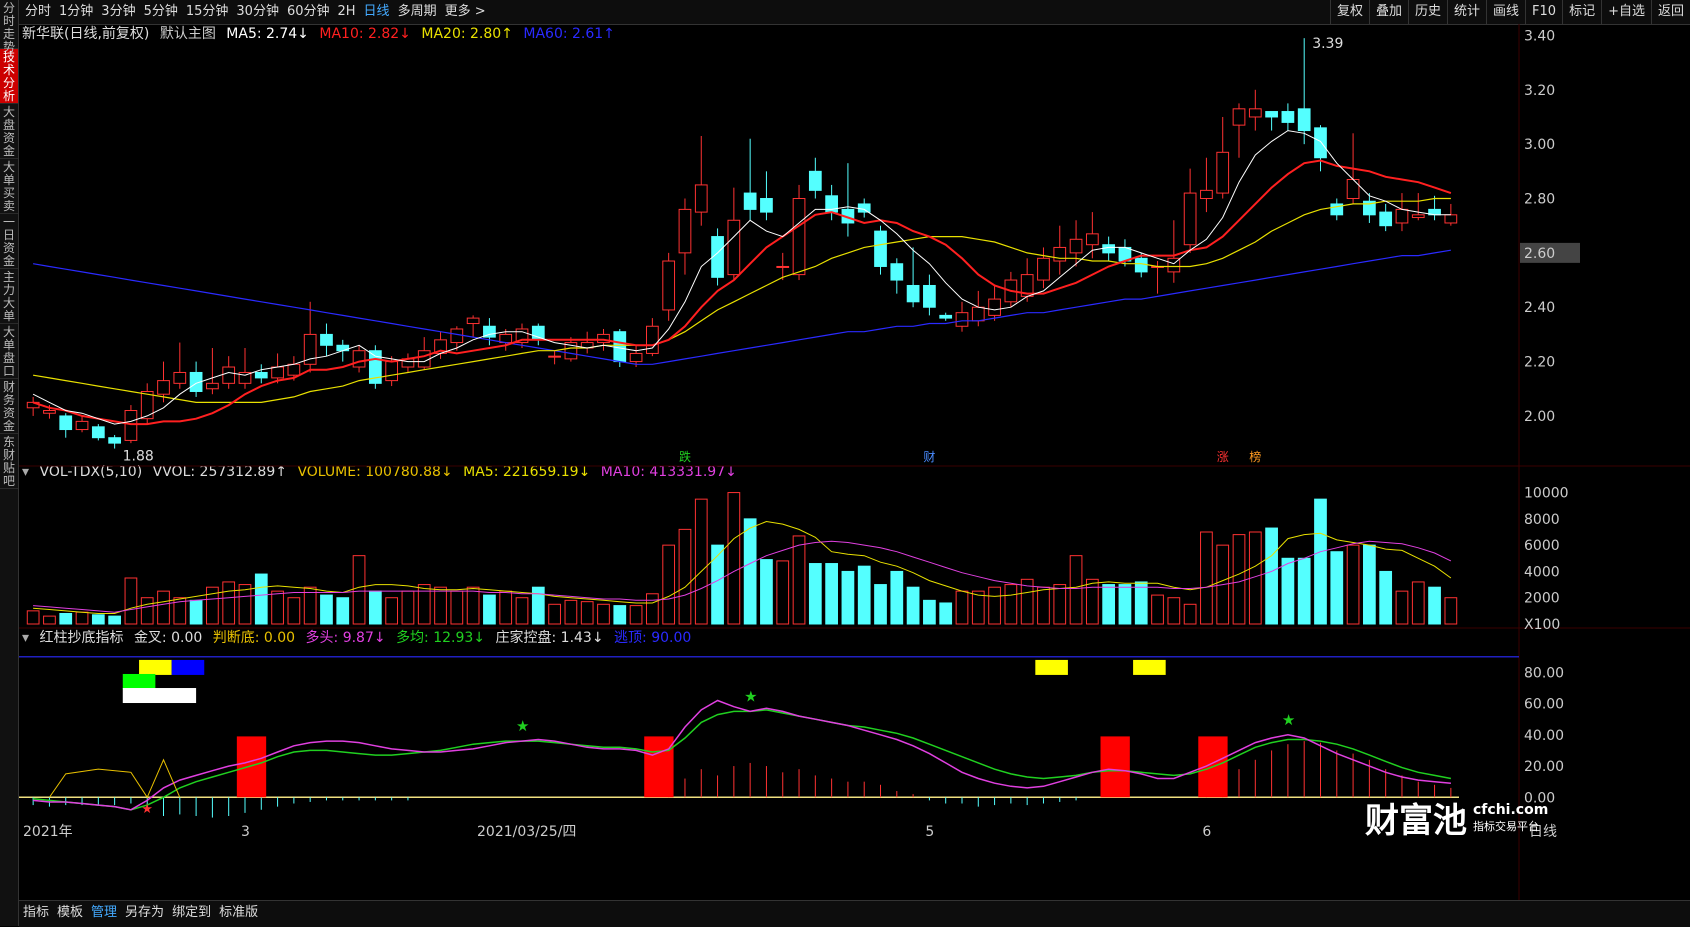  Describe the element at coordinates (9, 131) in the screenshot. I see `left-tab-3: 大盘资金` at that location.